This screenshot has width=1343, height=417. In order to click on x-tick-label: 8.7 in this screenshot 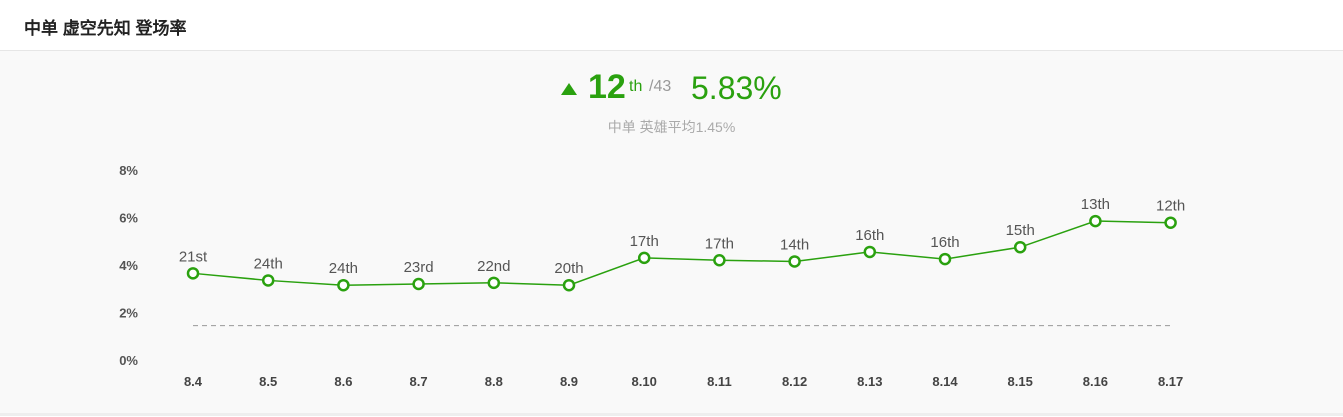, I will do `click(419, 381)`.